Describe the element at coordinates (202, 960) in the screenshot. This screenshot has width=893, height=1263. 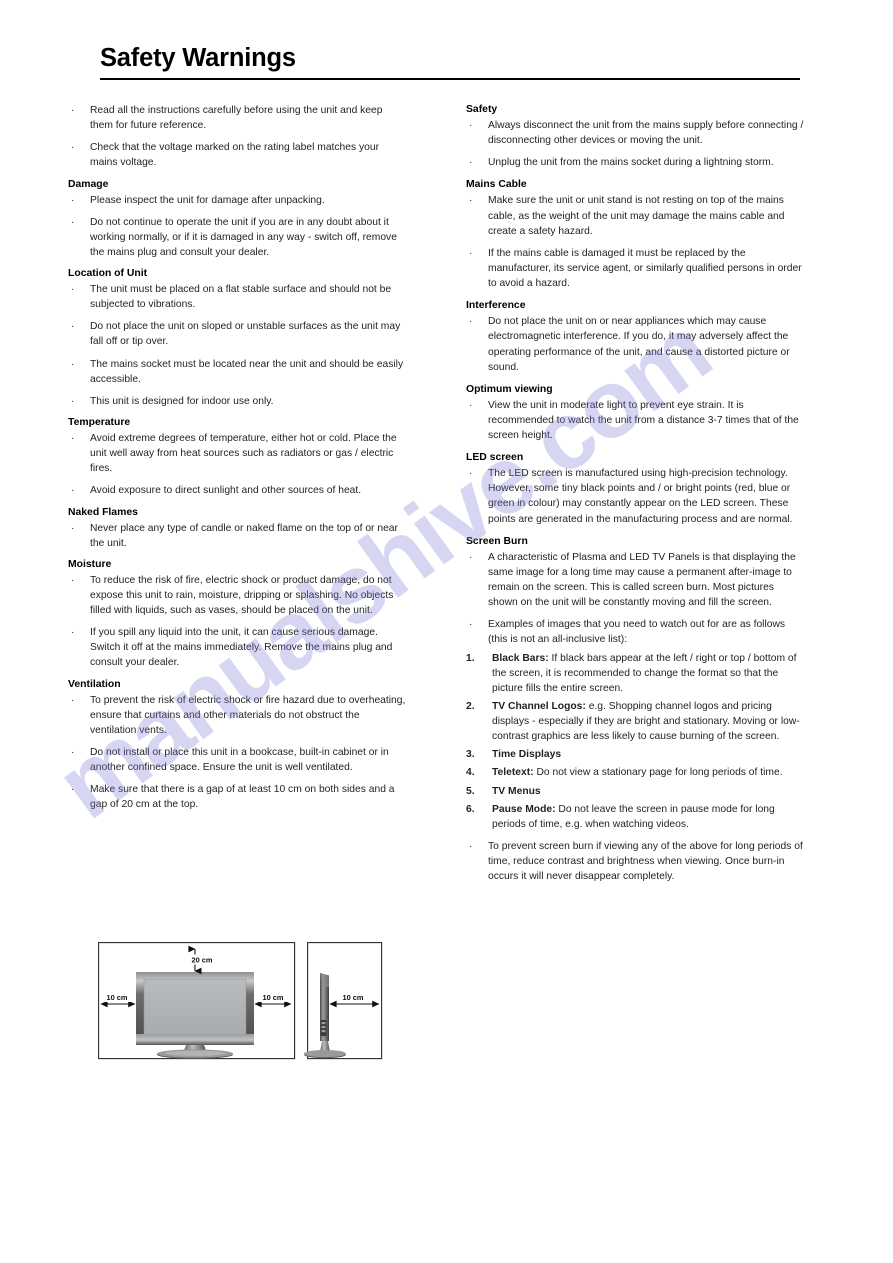
I see `dimension-label-top: 20 cm` at that location.